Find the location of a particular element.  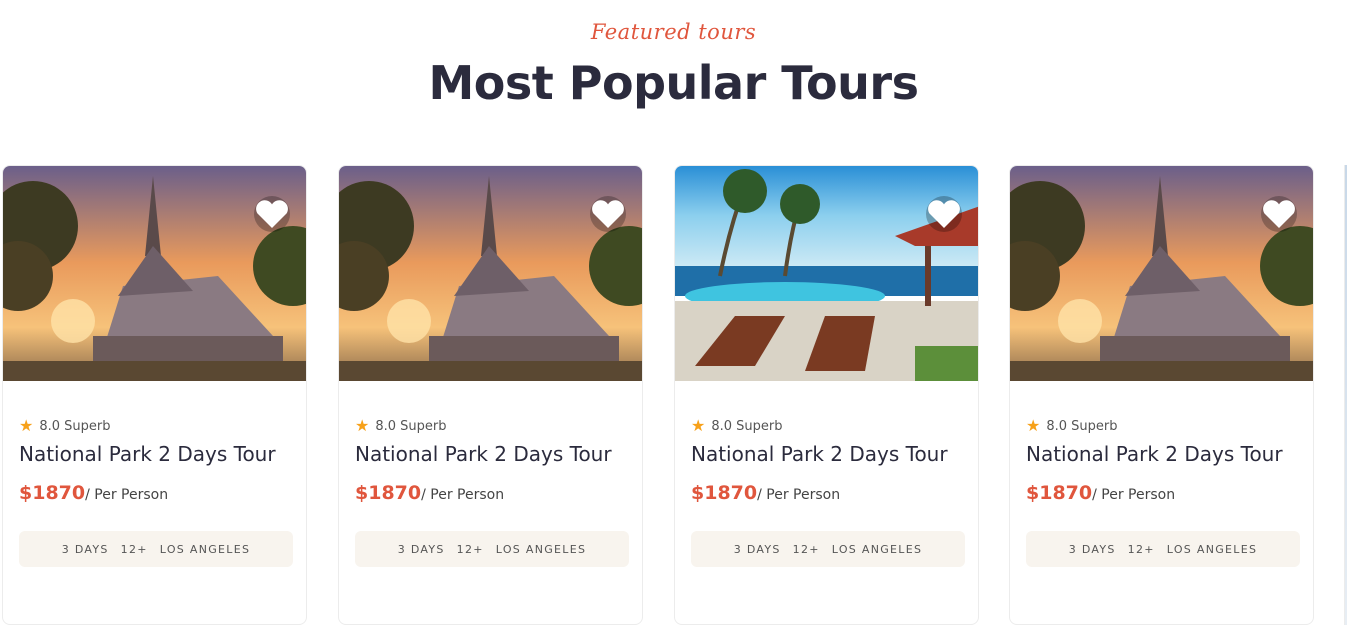

section-subtitle: Featured tours is located at coordinates (673, 32).